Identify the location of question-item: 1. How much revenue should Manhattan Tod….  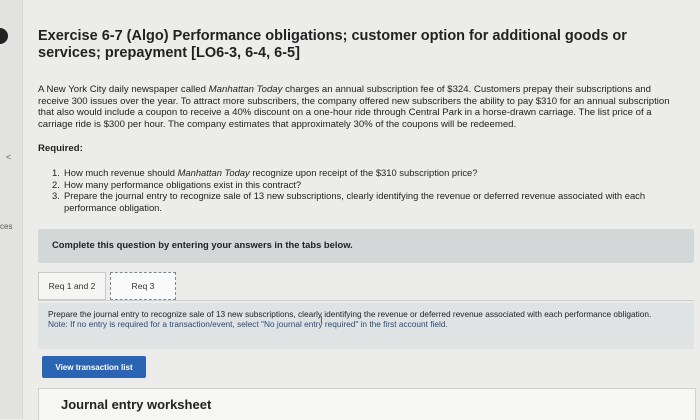
(352, 173).